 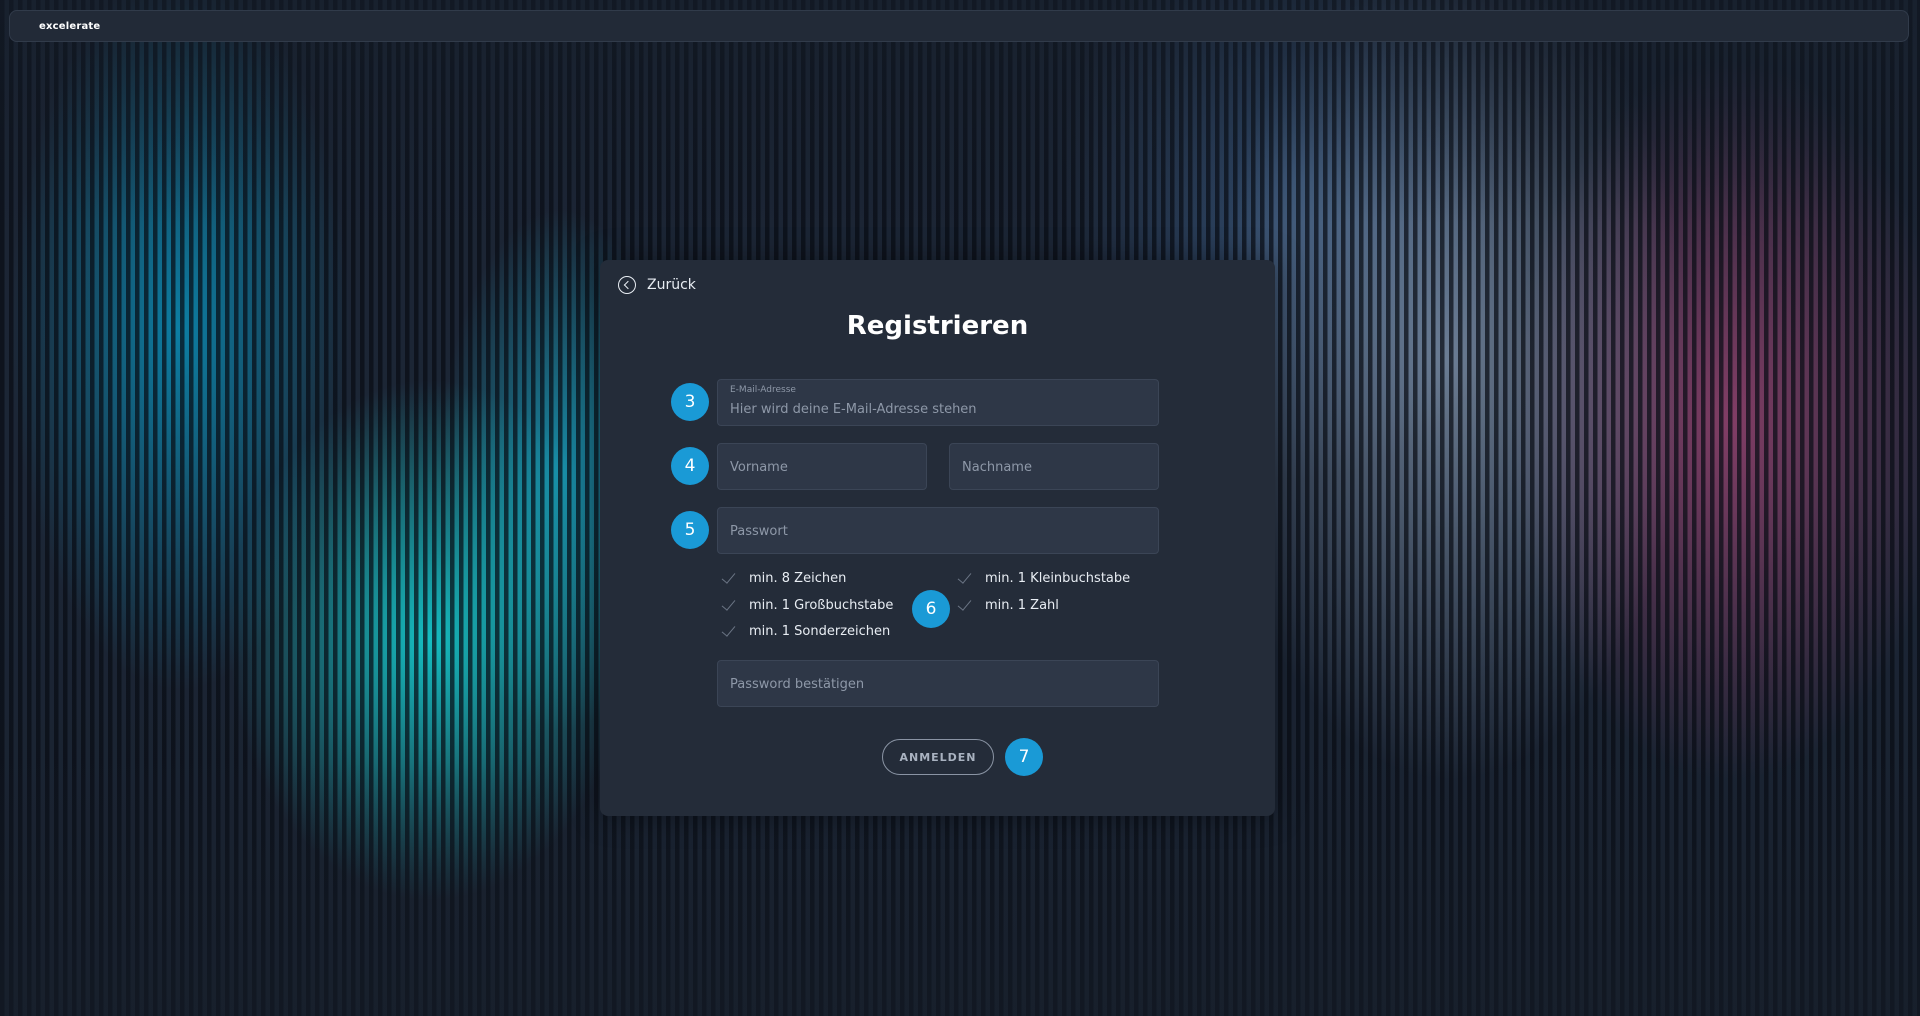 What do you see at coordinates (820, 631) in the screenshot?
I see `rule-label: min. 1 Sonderzeichen` at bounding box center [820, 631].